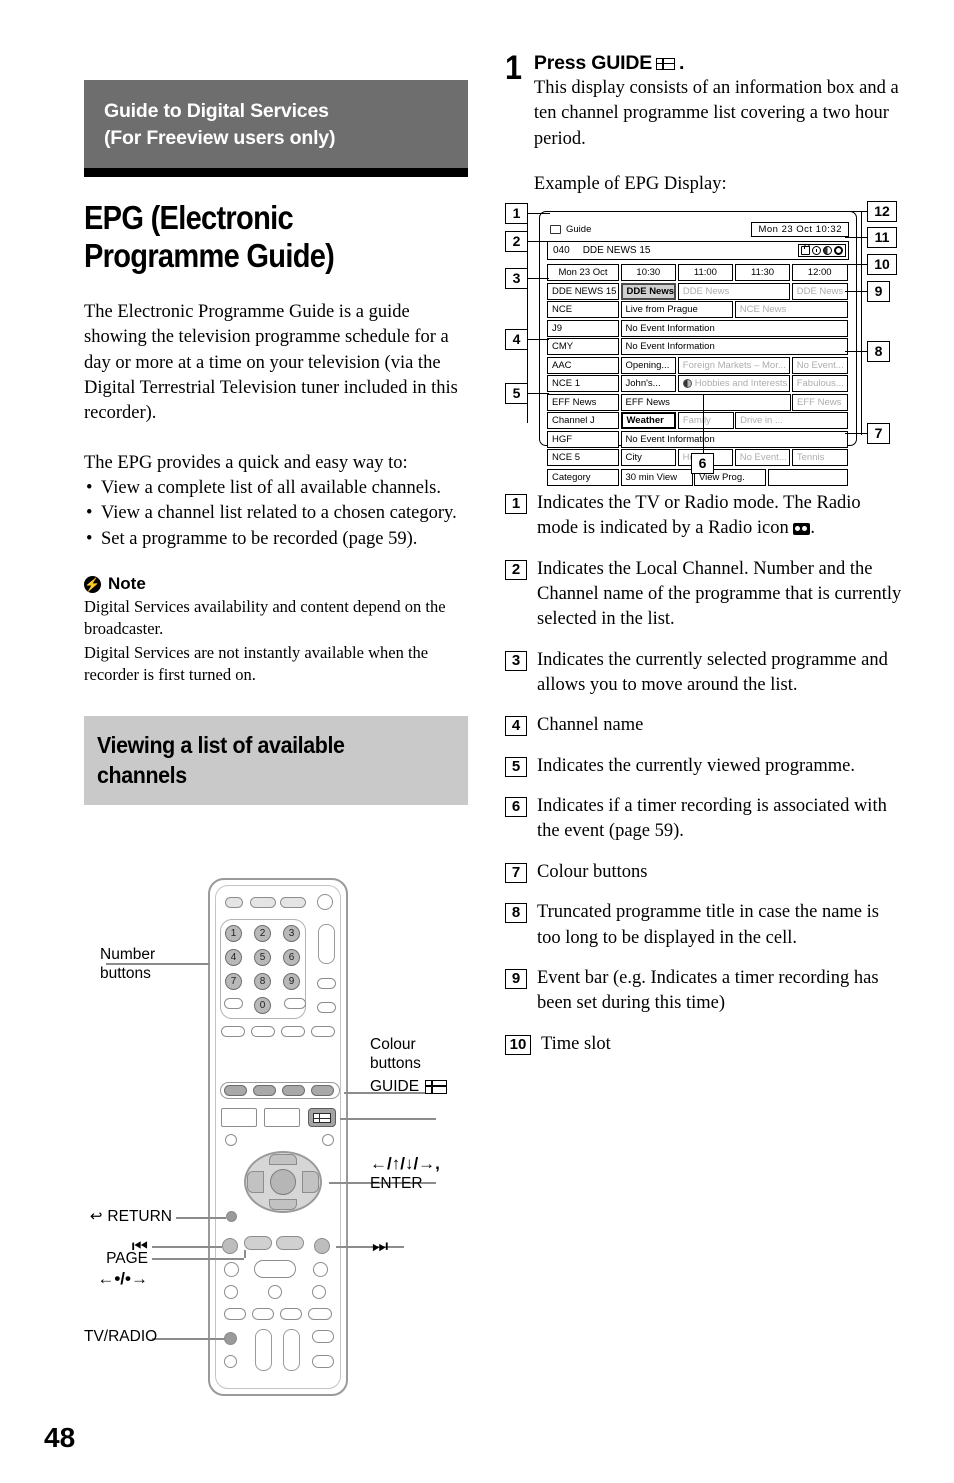  I want to click on leader-page, so click(198, 1259).